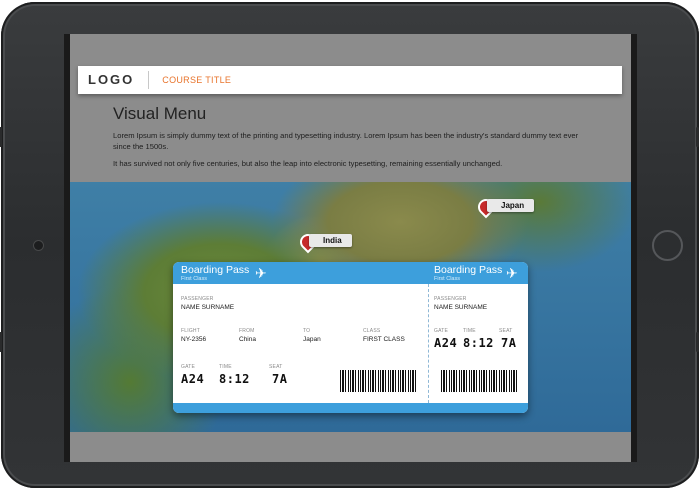 The image size is (700, 490). What do you see at coordinates (194, 279) in the screenshot?
I see `boarding-pass-class: First Class` at bounding box center [194, 279].